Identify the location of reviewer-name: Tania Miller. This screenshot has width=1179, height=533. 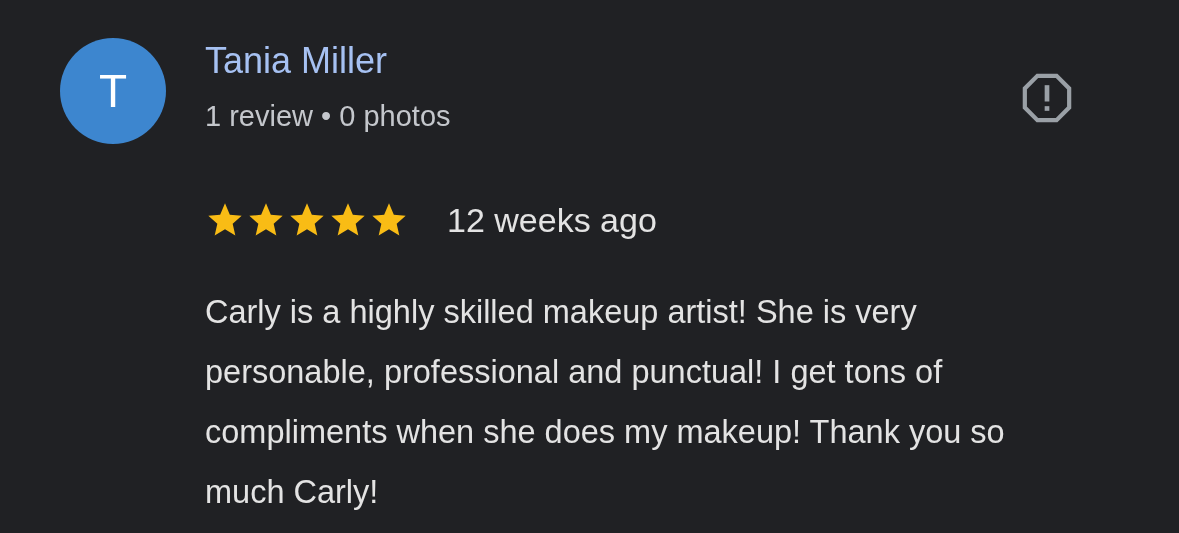
(328, 61).